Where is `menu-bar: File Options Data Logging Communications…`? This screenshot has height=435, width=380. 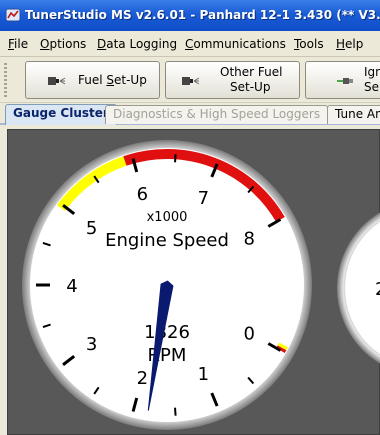 menu-bar: File Options Data Logging Communications… is located at coordinates (190, 44).